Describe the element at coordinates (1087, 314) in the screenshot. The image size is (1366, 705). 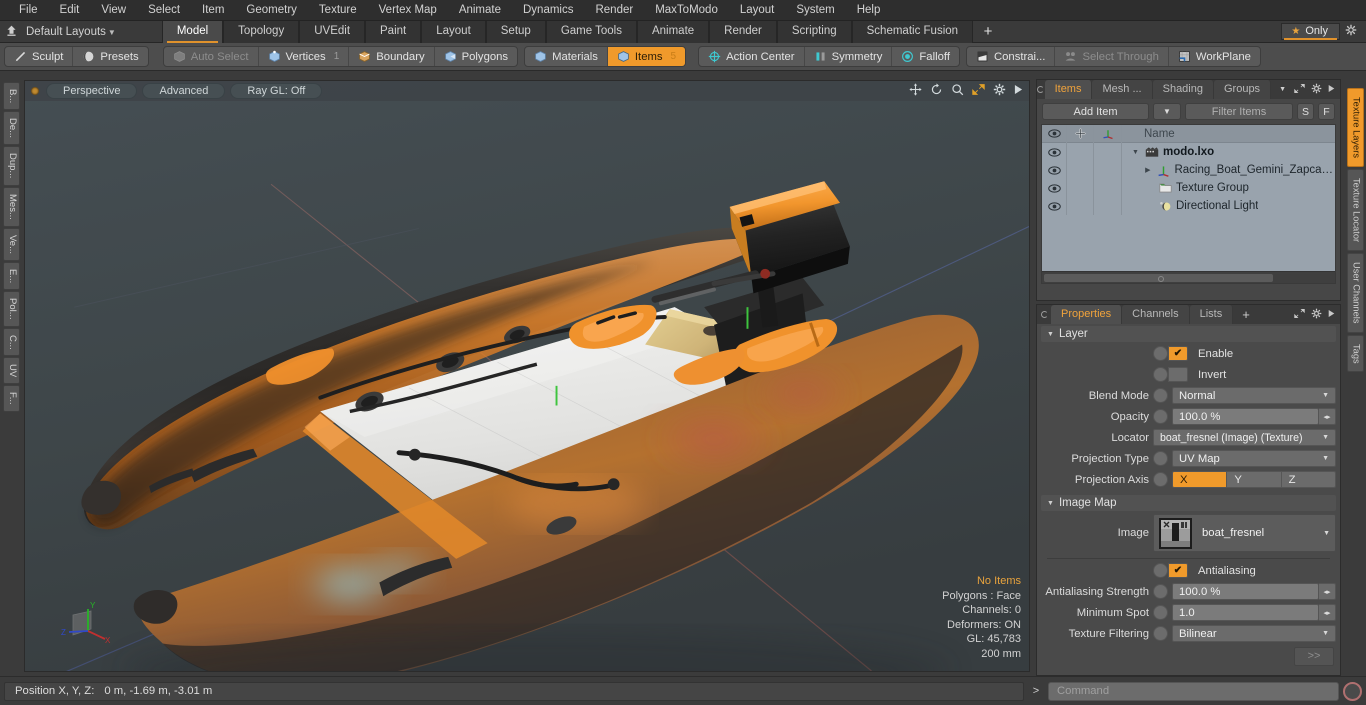
I see `properties-tab-properties: Properties` at that location.